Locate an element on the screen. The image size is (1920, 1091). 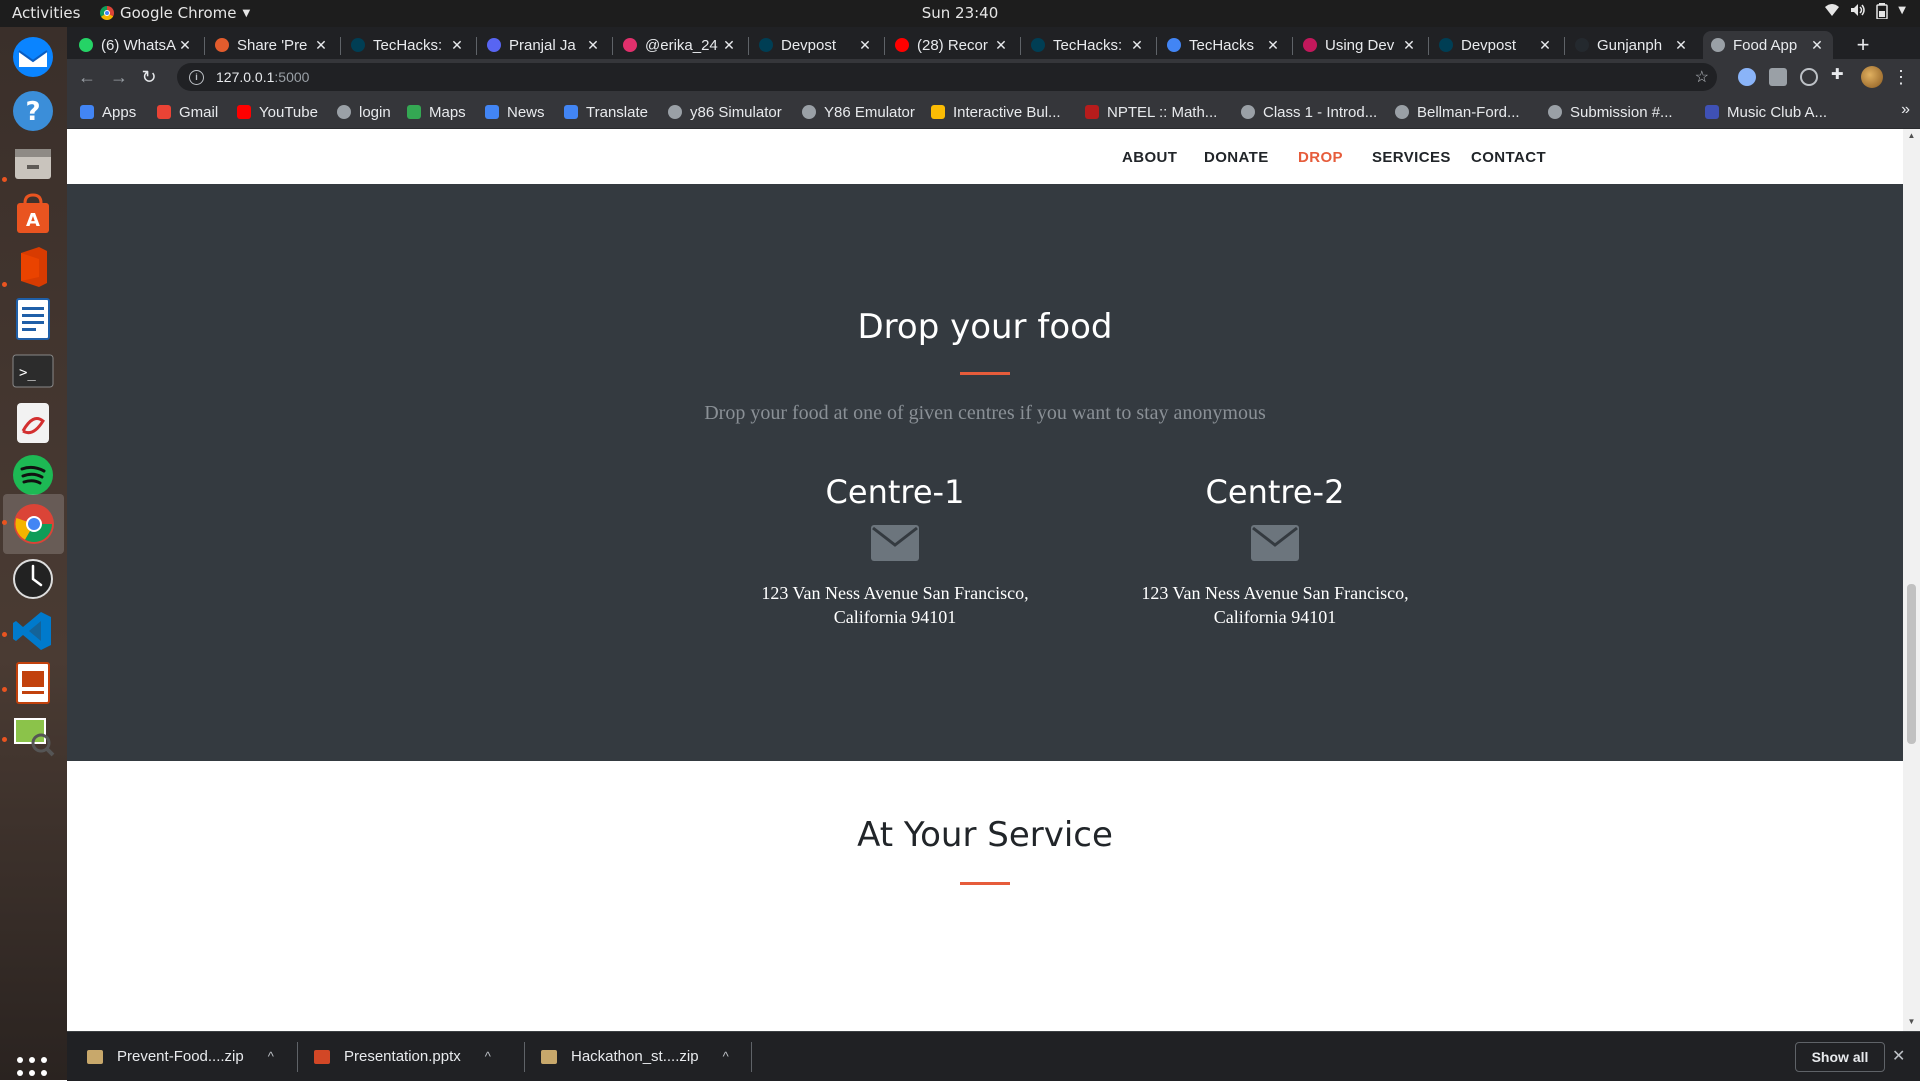
system-tray: ▼ is located at coordinates (1865, 13).